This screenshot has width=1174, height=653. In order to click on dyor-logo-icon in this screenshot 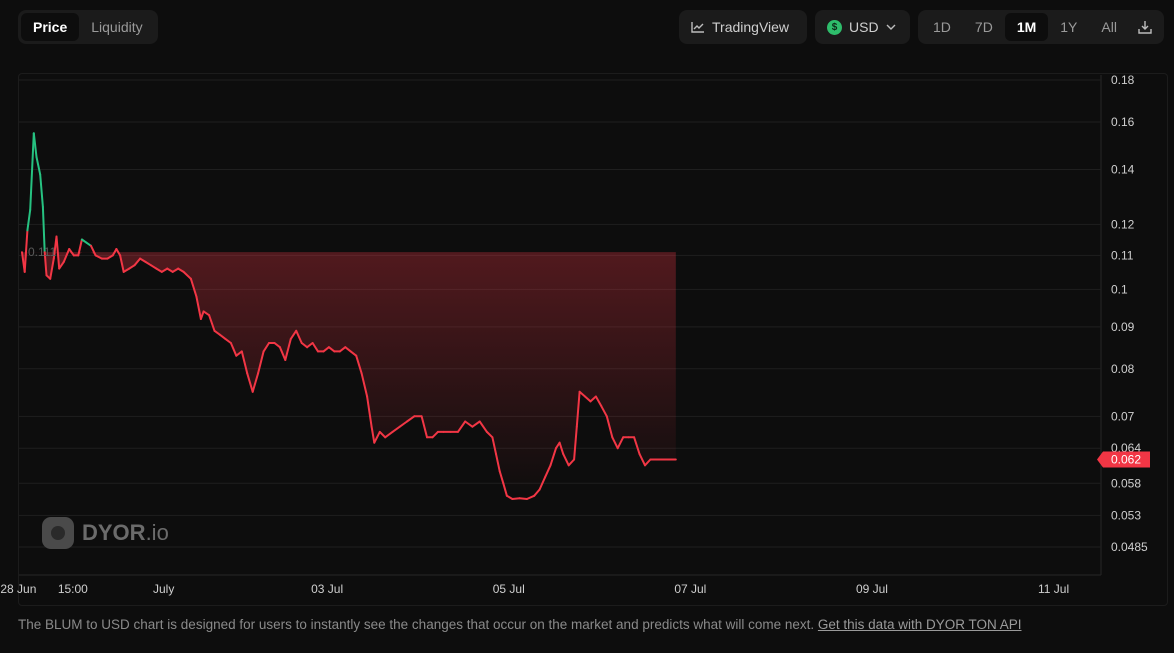, I will do `click(58, 533)`.